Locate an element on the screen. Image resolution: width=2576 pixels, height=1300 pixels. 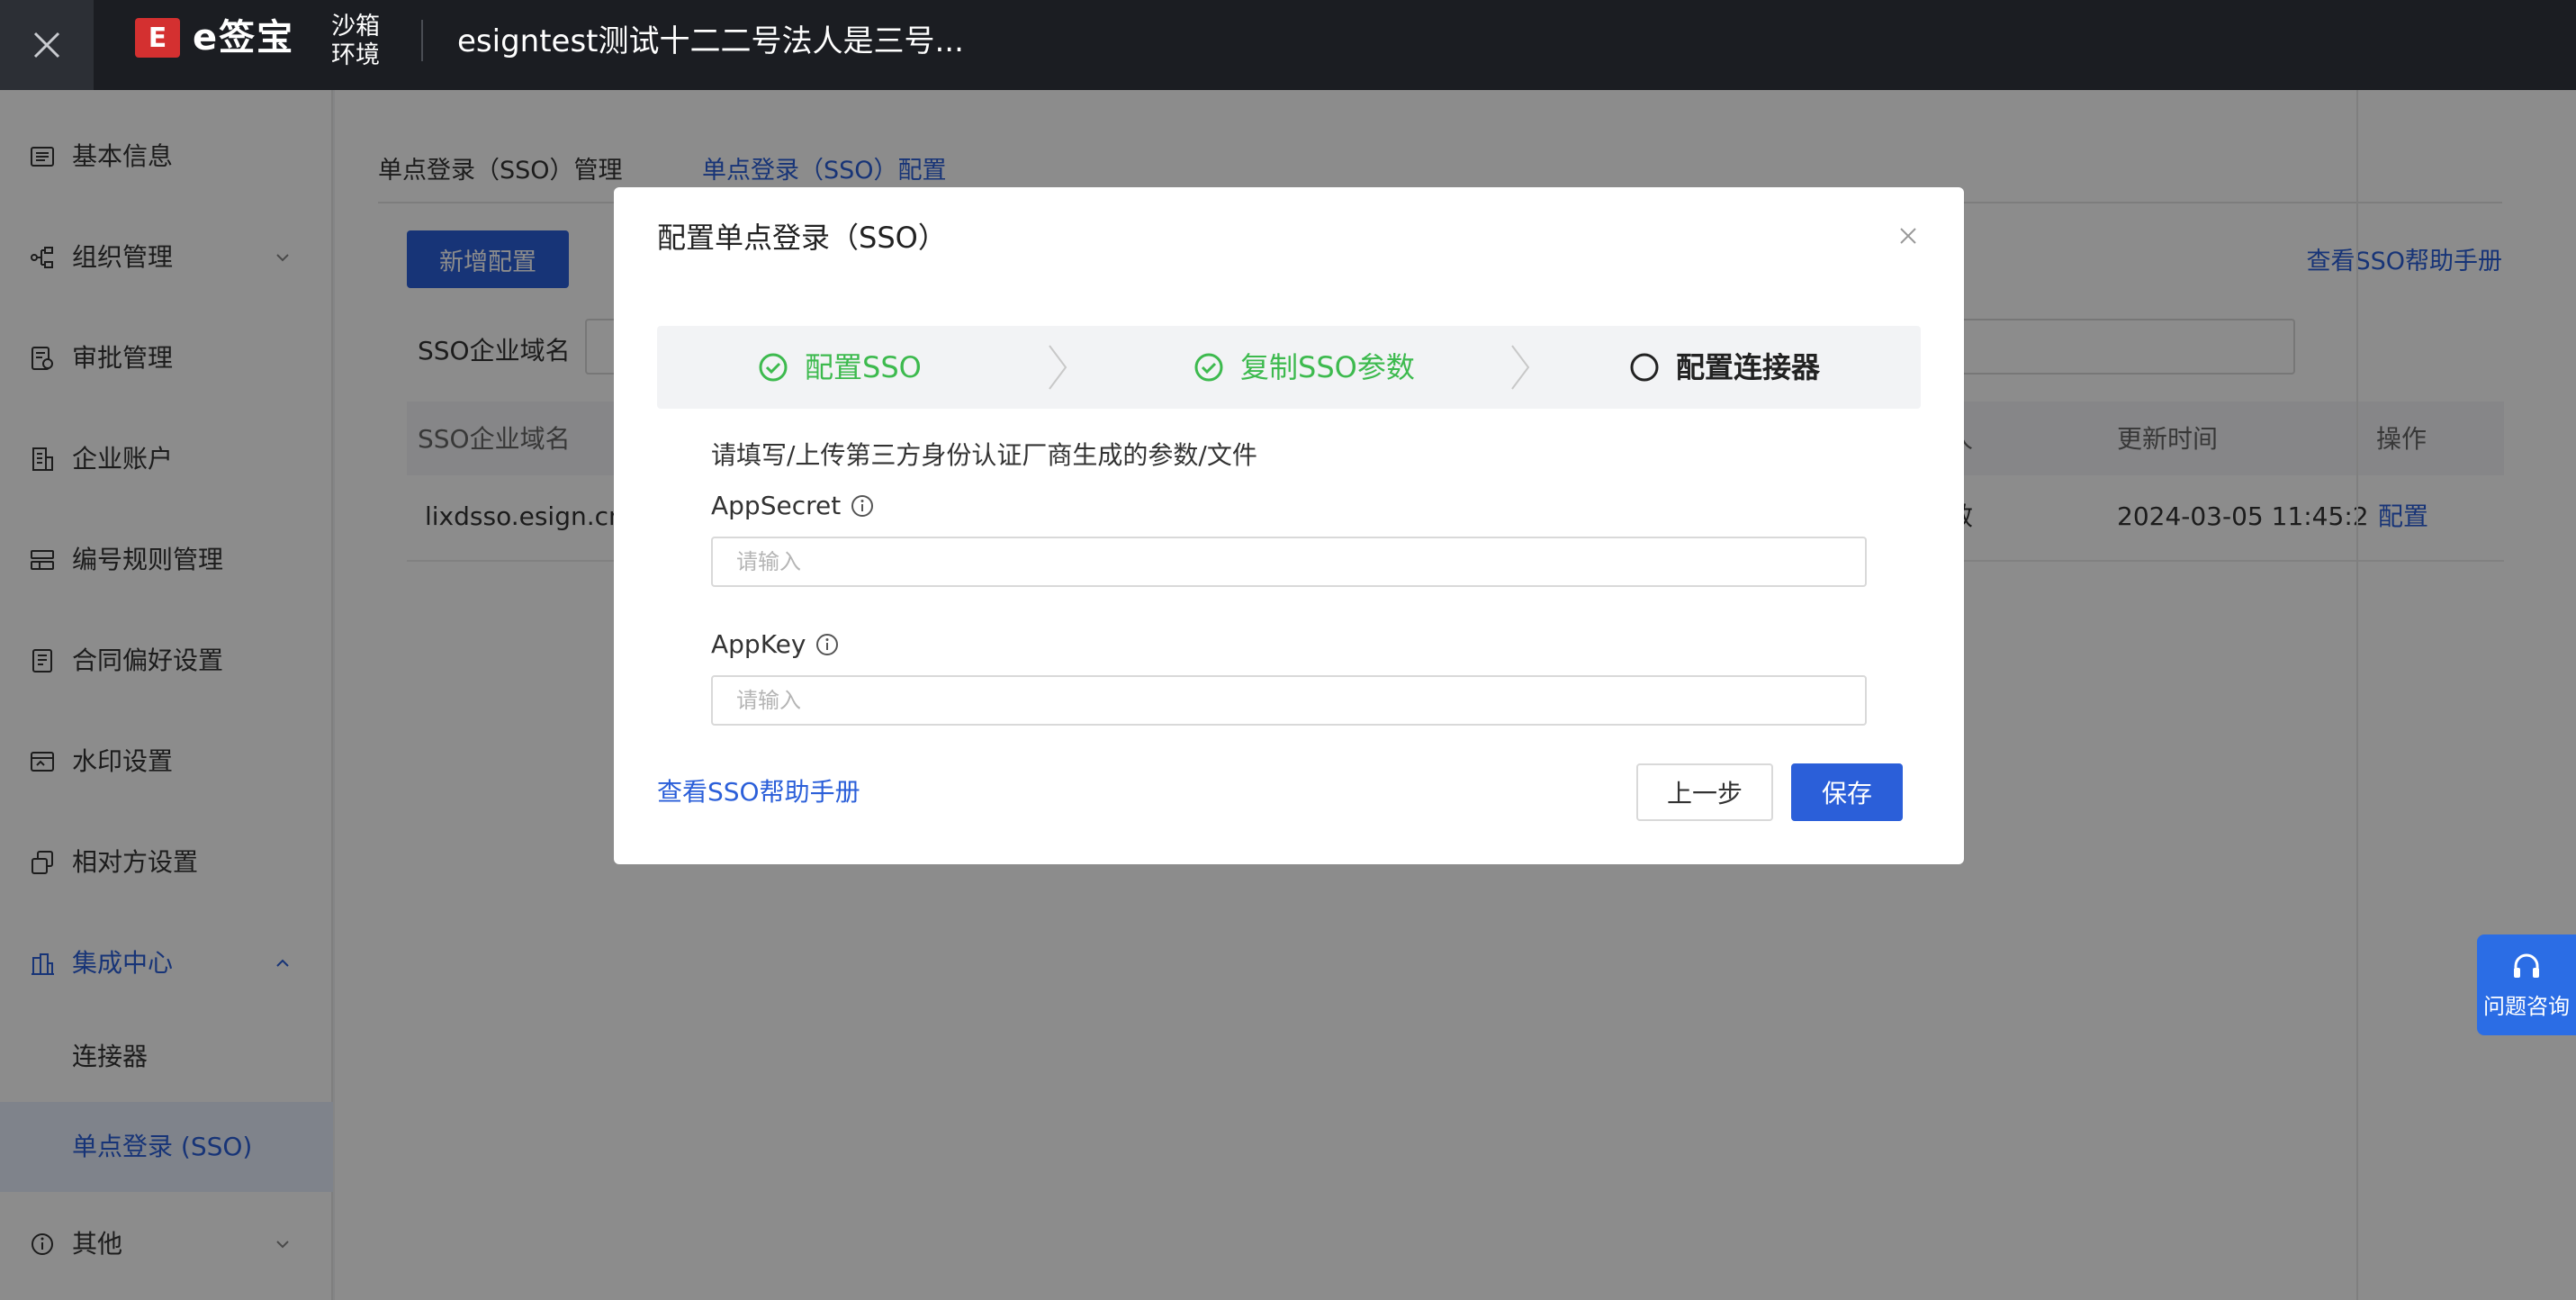
step-label: 复制SSO参数 is located at coordinates (1327, 367).